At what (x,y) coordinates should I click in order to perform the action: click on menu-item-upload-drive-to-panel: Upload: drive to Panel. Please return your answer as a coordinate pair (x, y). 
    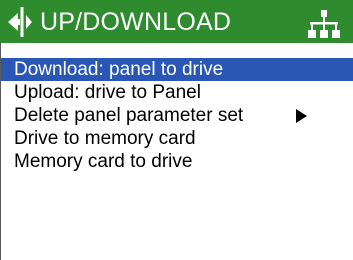
    Looking at the image, I should click on (177, 92).